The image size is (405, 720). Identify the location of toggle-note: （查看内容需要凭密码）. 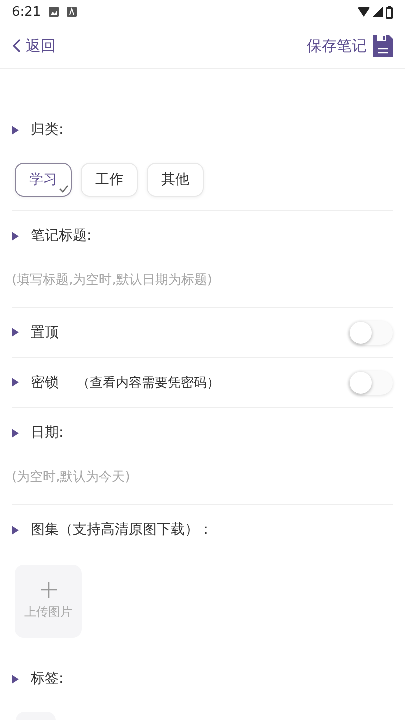
(148, 383).